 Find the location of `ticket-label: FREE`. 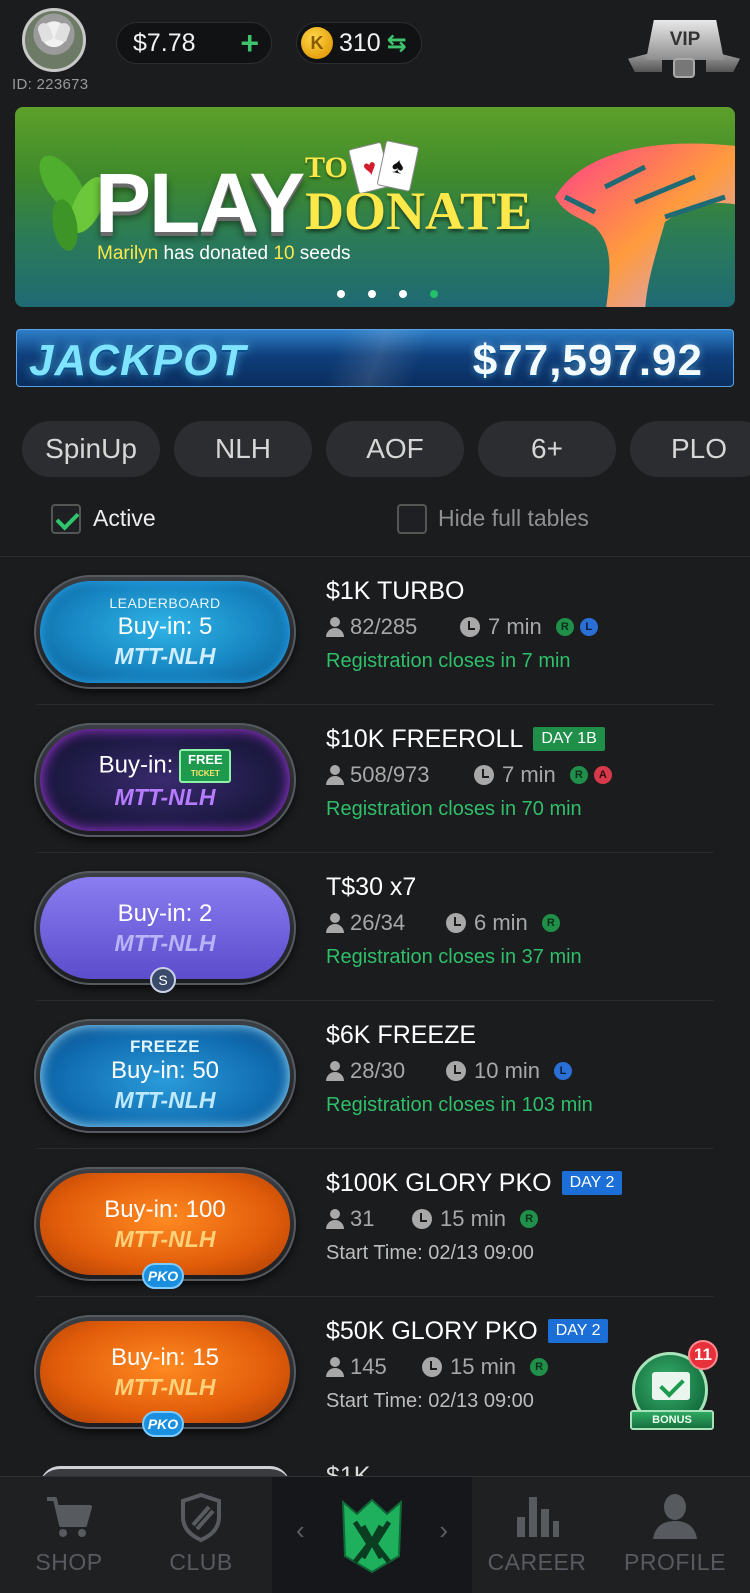

ticket-label: FREE is located at coordinates (205, 759).